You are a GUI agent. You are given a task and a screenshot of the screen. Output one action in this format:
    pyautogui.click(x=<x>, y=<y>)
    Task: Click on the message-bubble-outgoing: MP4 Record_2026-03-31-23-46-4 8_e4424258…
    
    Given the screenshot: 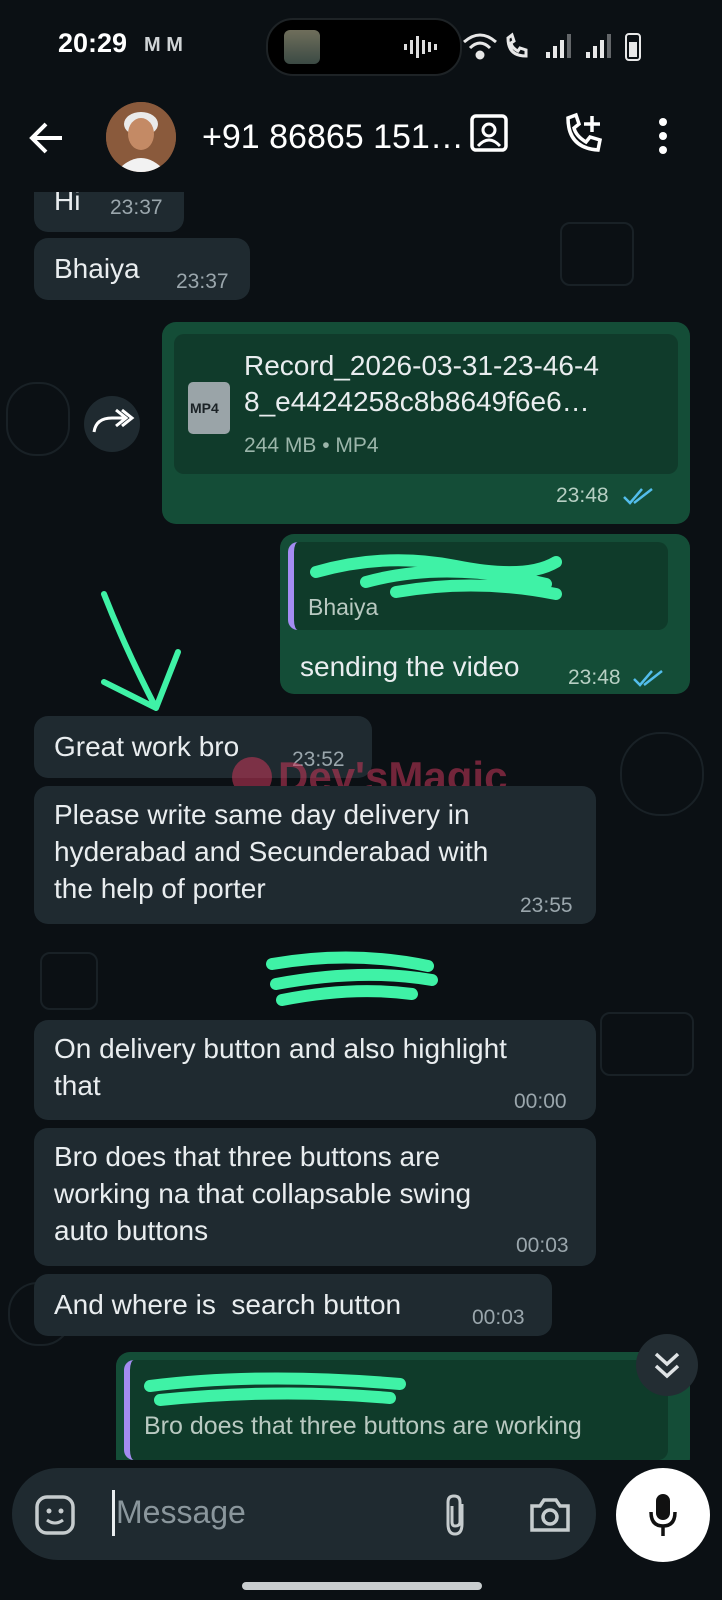 What is the action you would take?
    pyautogui.click(x=426, y=423)
    